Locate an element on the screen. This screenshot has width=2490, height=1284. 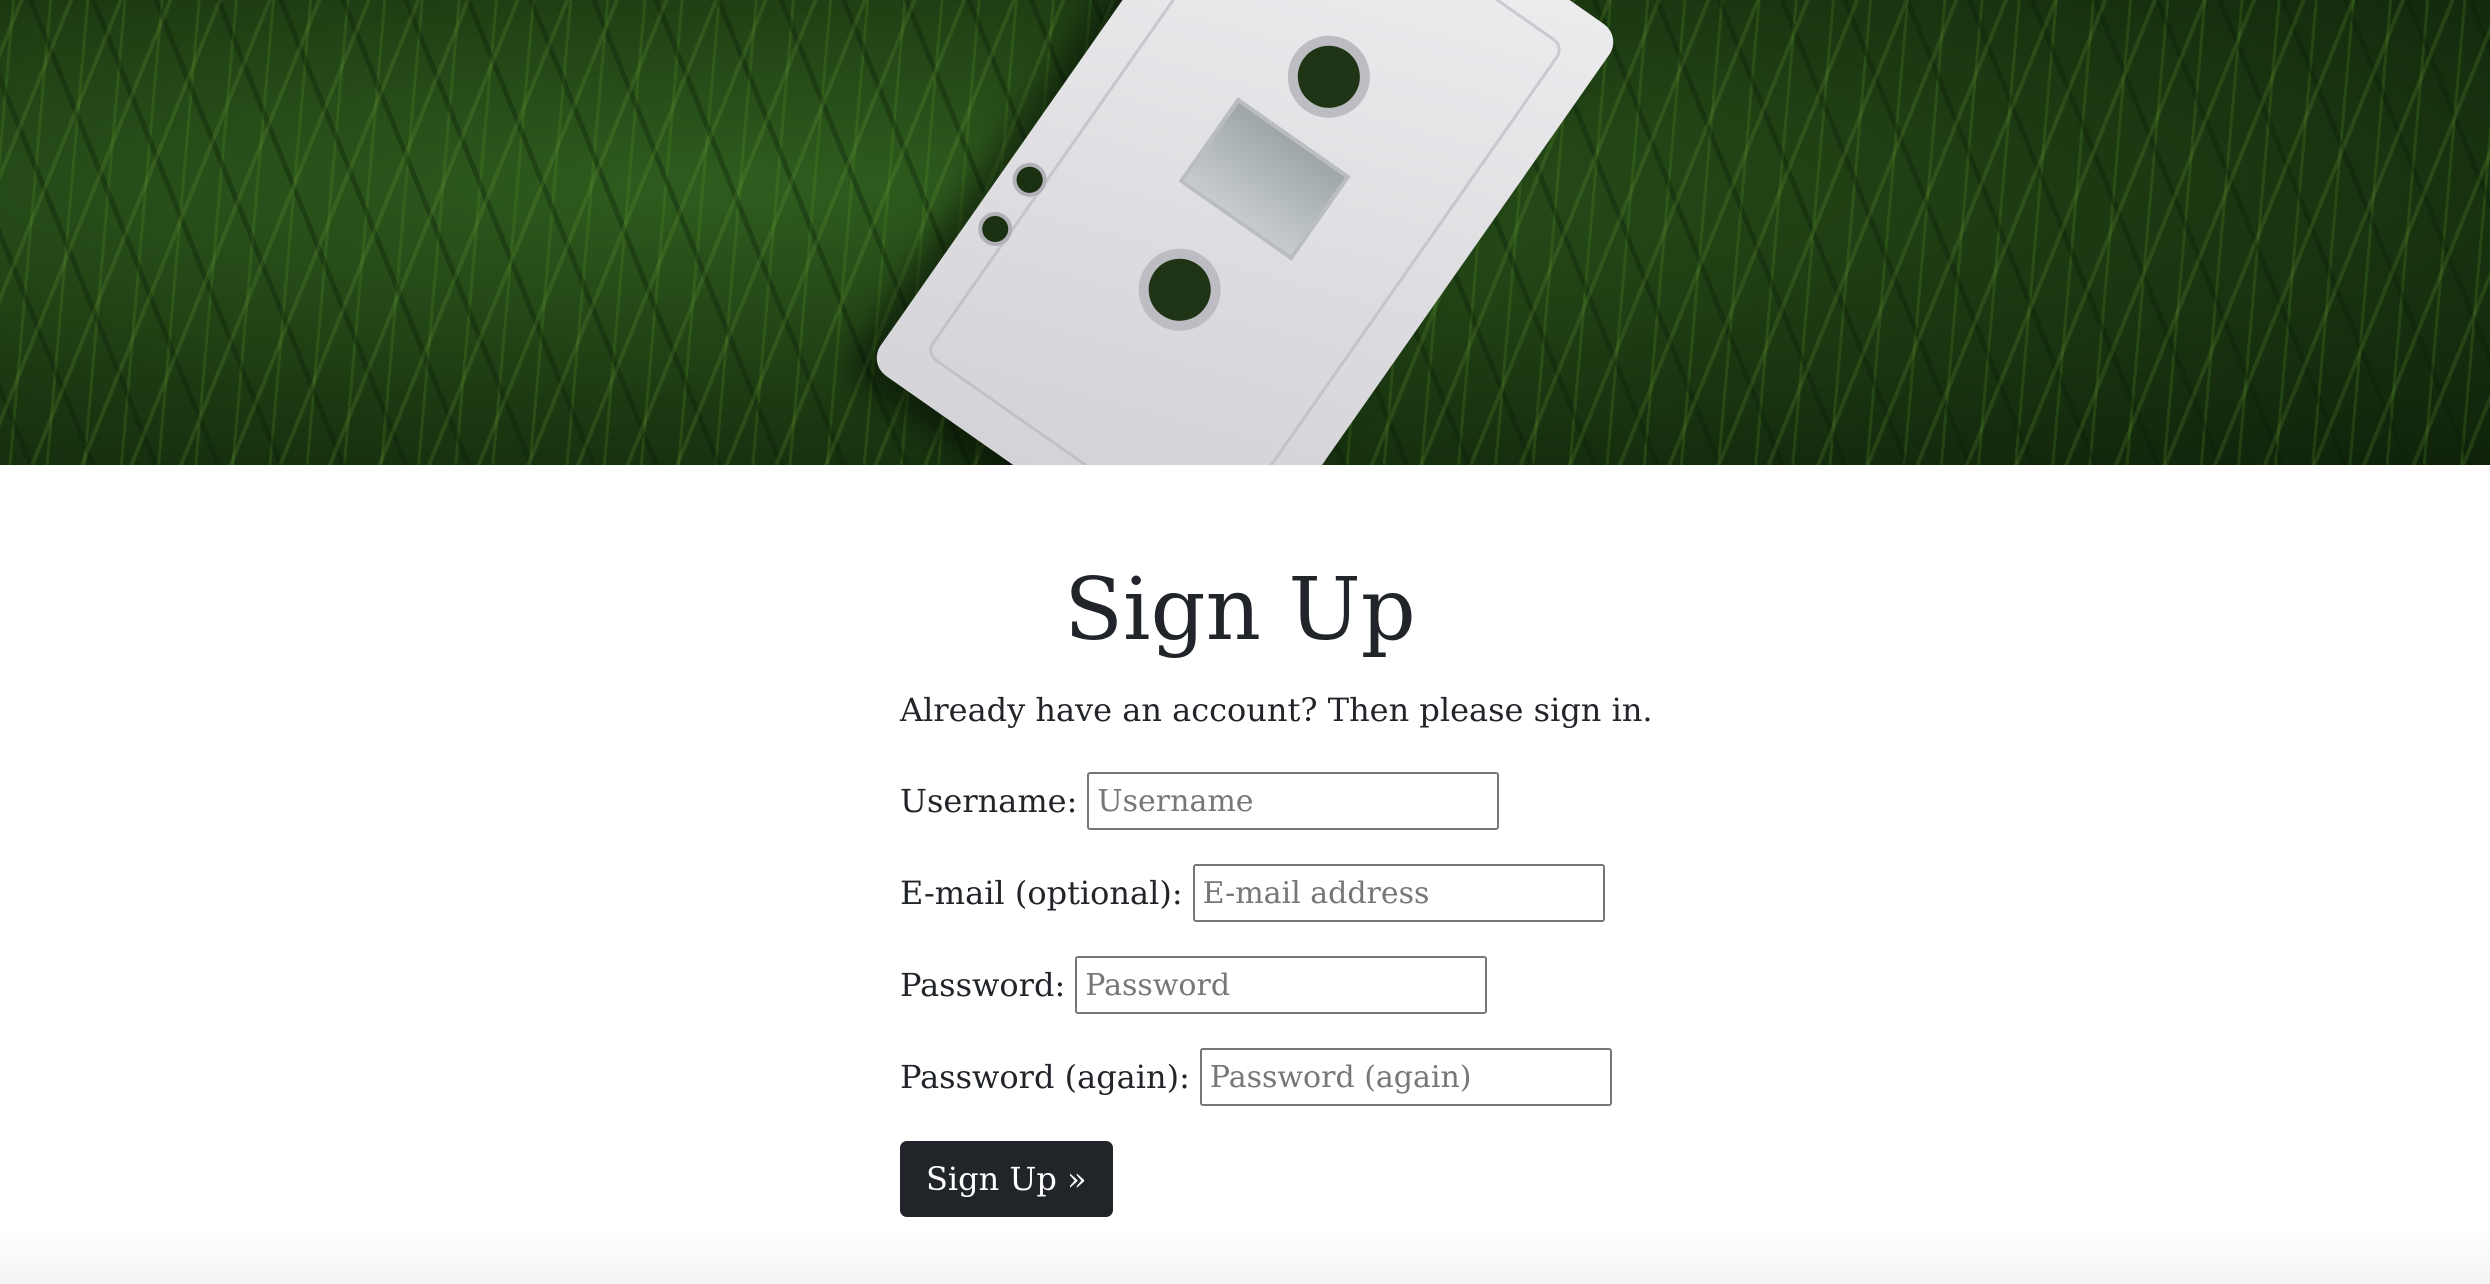
email-input is located at coordinates (1398, 893).